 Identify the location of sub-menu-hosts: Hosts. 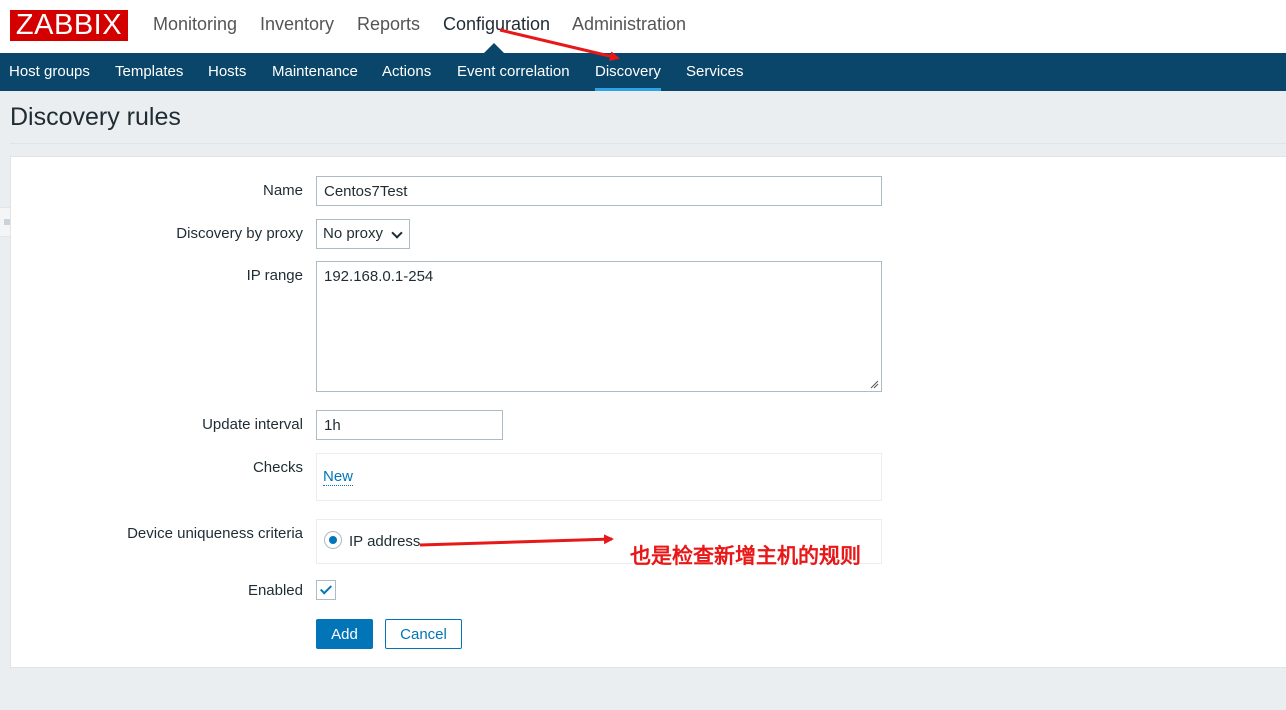
(227, 71).